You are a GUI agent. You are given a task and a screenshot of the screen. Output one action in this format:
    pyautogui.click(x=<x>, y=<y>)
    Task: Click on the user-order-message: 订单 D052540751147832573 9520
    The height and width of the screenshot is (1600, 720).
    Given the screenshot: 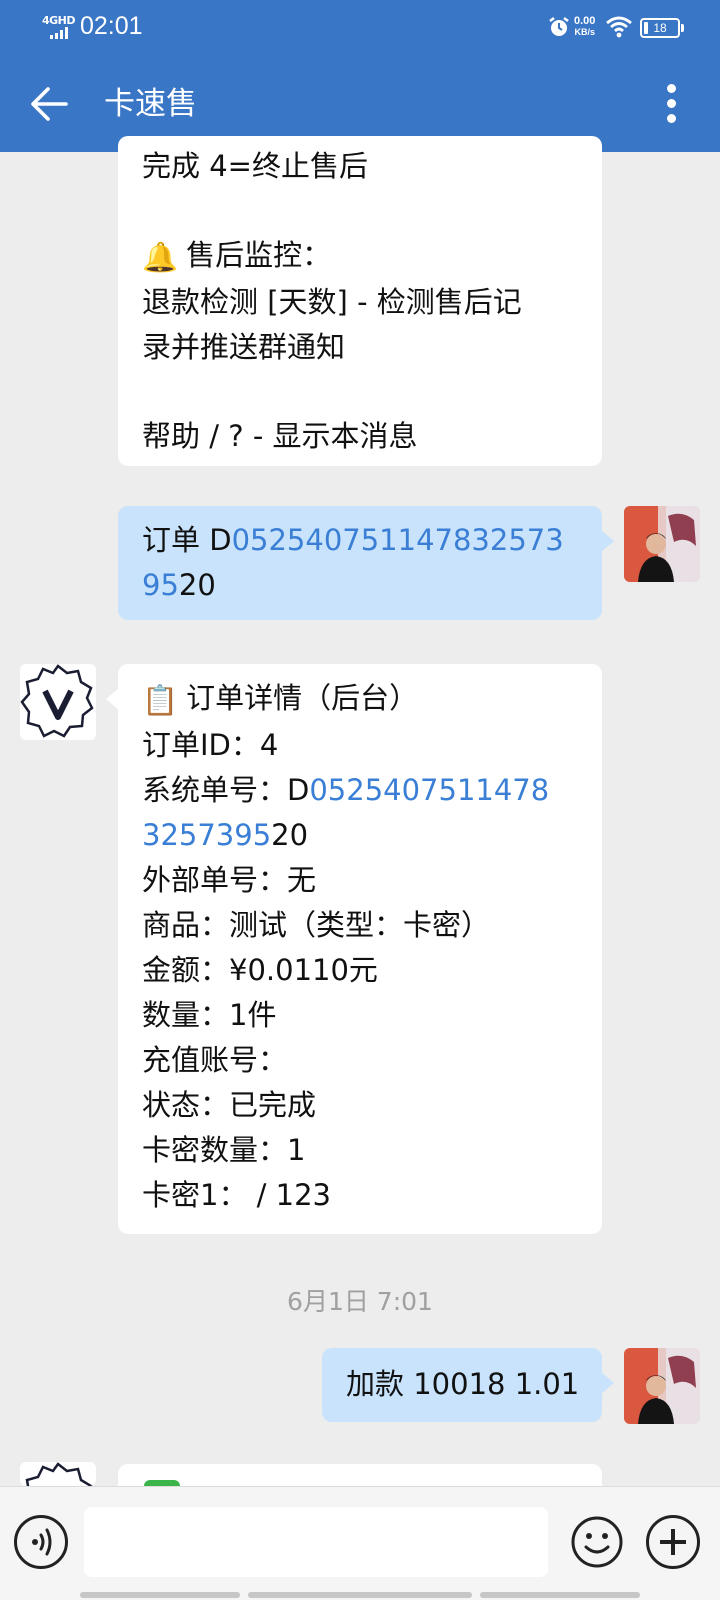 What is the action you would take?
    pyautogui.click(x=366, y=563)
    